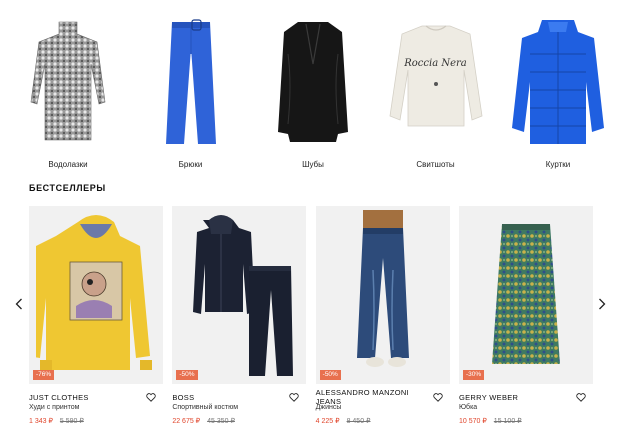  What do you see at coordinates (186, 421) in the screenshot?
I see `product-price: 22 675 ₽` at bounding box center [186, 421].